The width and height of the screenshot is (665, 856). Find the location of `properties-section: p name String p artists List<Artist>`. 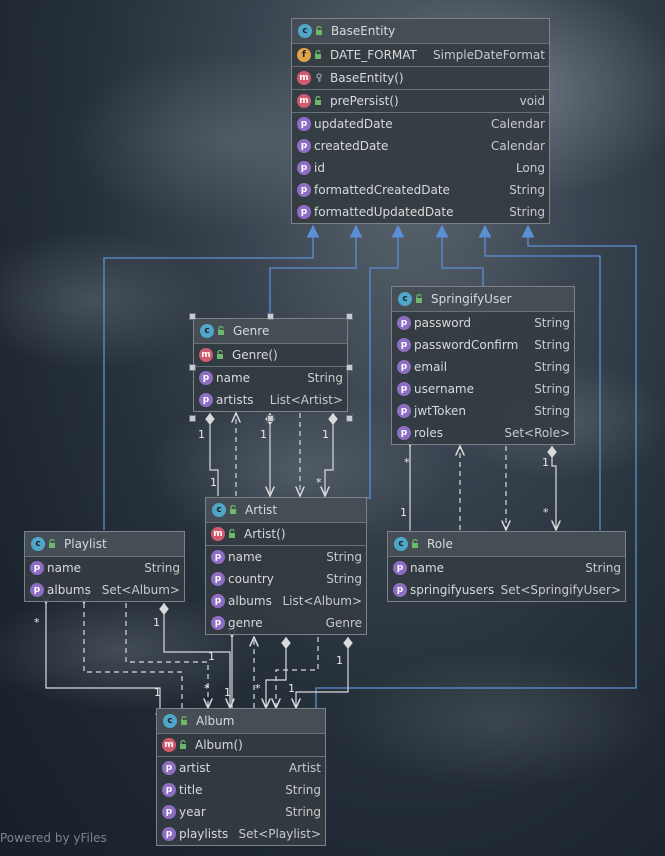

properties-section: p name String p artists List<Artist> is located at coordinates (270, 389).